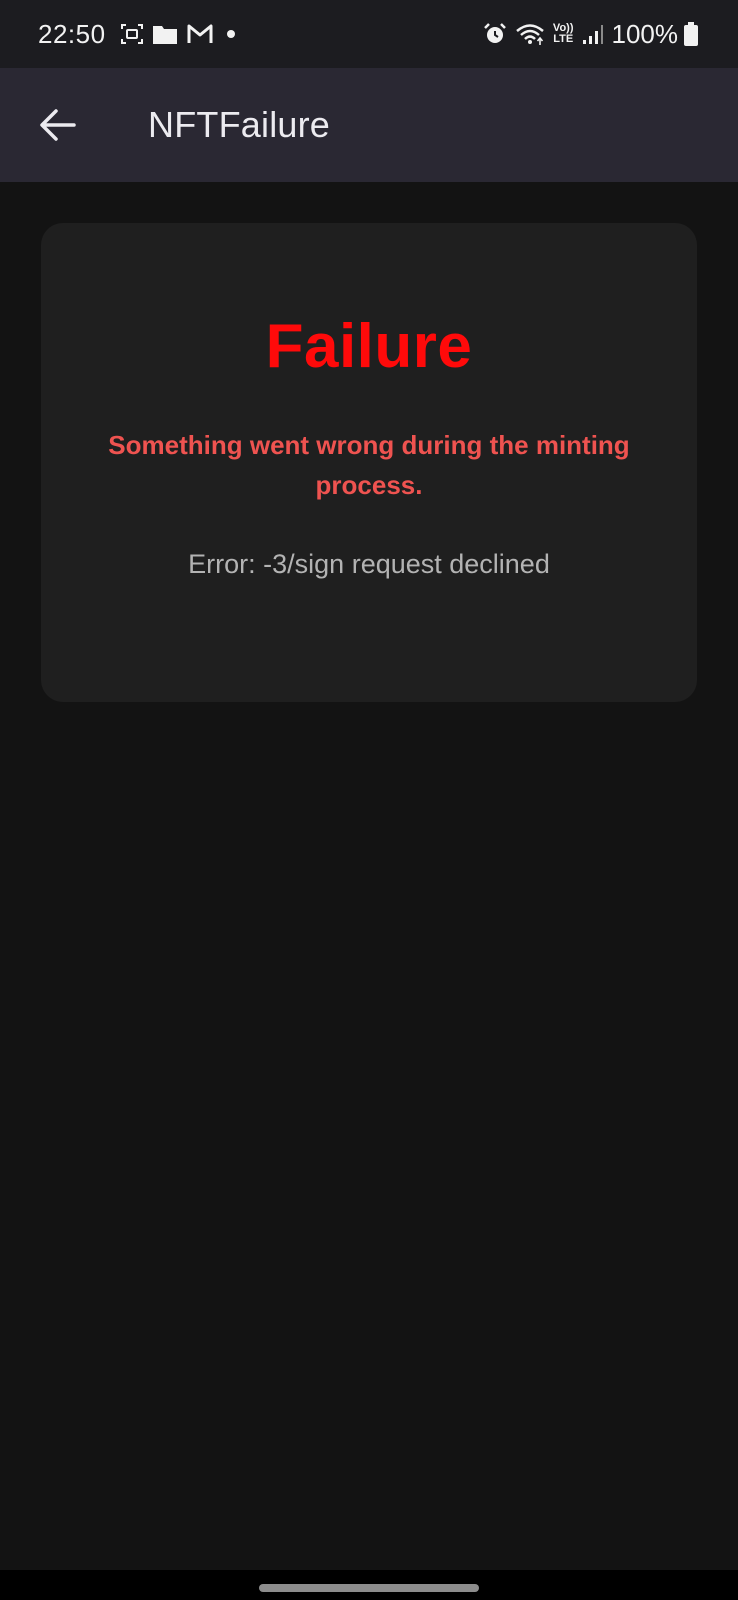  What do you see at coordinates (593, 34) in the screenshot?
I see `signal-icon` at bounding box center [593, 34].